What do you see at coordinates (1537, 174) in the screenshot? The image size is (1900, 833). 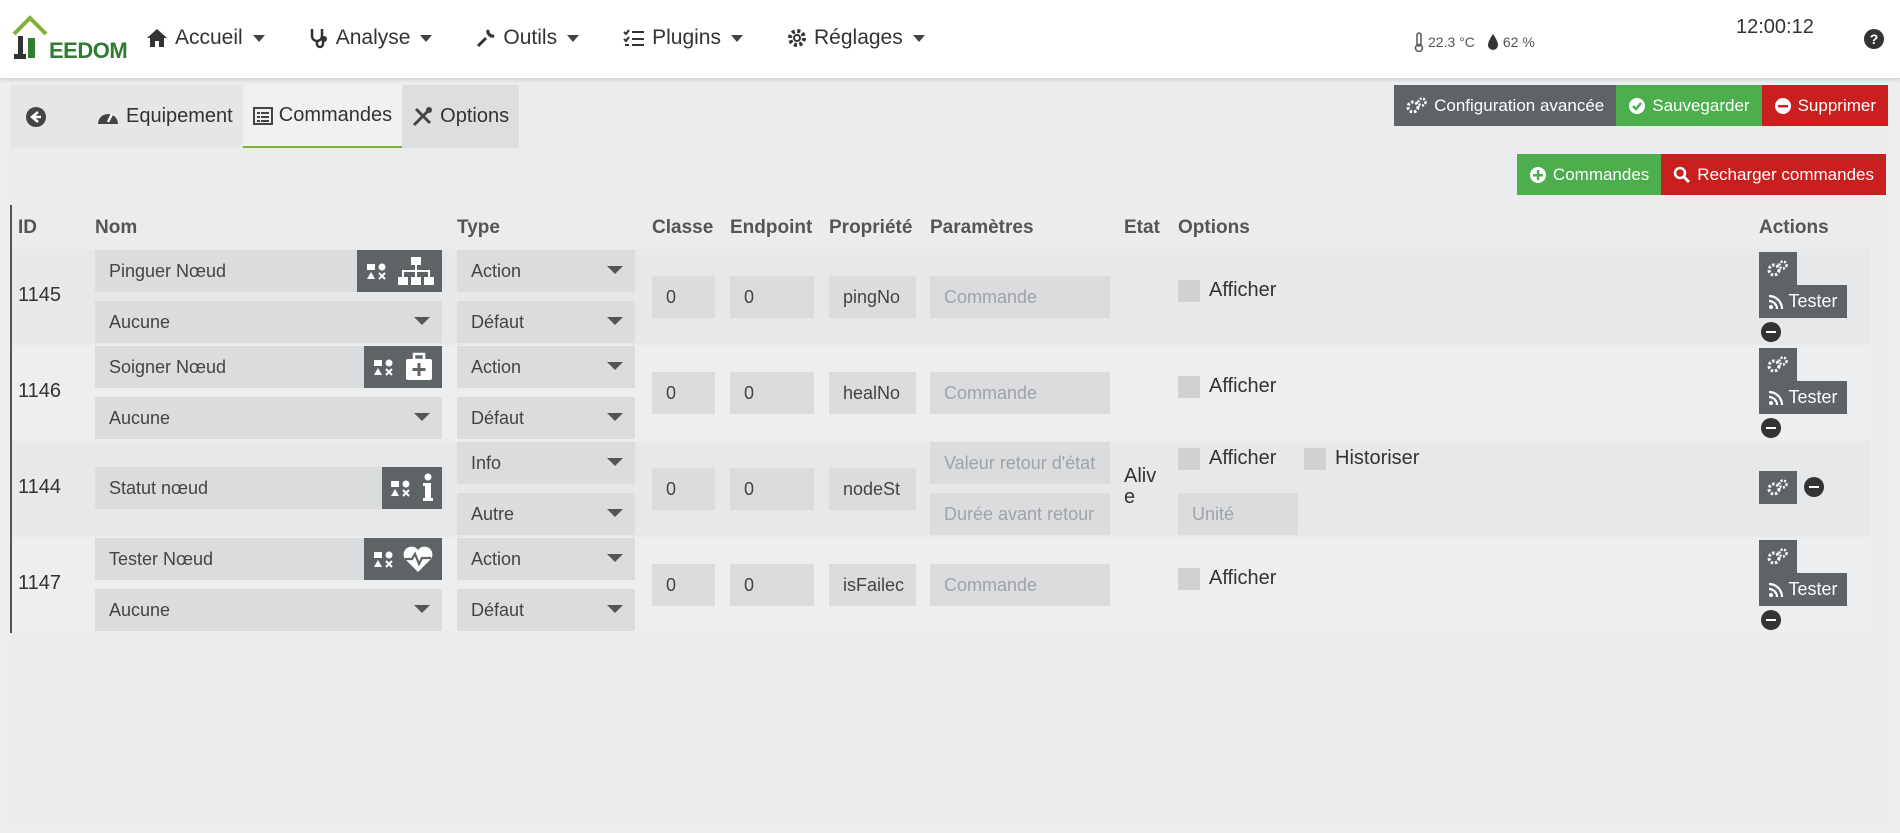 I see `plus-circle-icon` at bounding box center [1537, 174].